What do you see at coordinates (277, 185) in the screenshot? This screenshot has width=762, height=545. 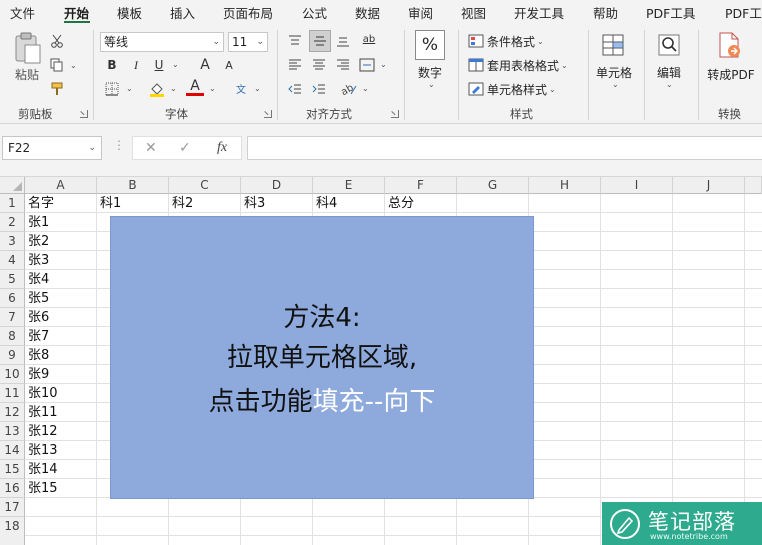 I see `column-header: D` at bounding box center [277, 185].